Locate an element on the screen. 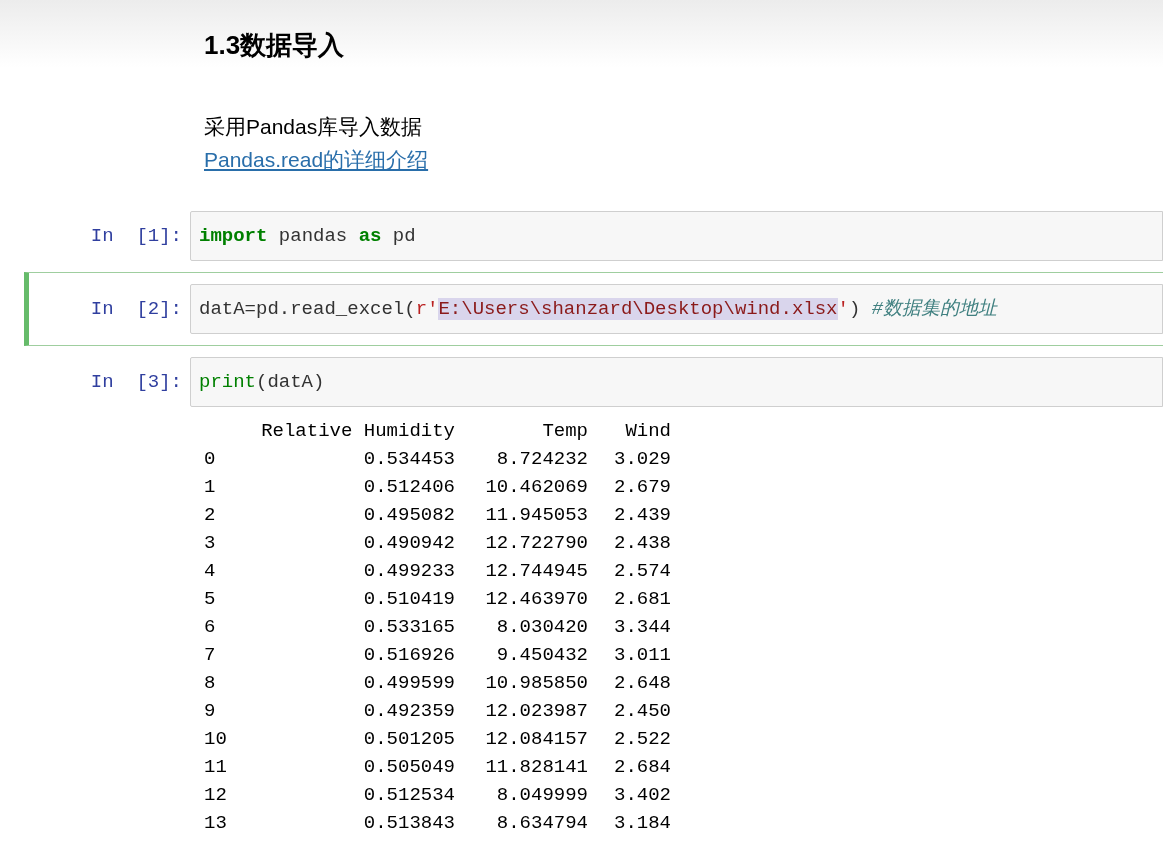 This screenshot has height=844, width=1163. table-cell-text: 3.402 is located at coordinates (642, 795).